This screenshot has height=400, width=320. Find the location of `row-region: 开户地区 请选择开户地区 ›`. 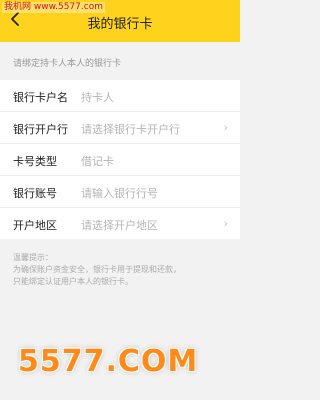

row-region: 开户地区 请选择开户地区 › is located at coordinates (120, 223).